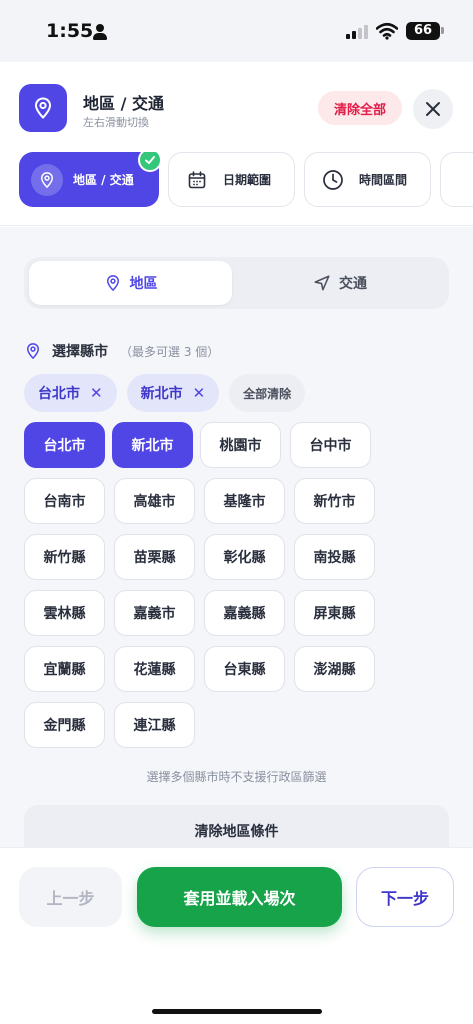 This screenshot has height=1024, width=473. Describe the element at coordinates (154, 557) in the screenshot. I see `city-option: 苗栗縣` at that location.